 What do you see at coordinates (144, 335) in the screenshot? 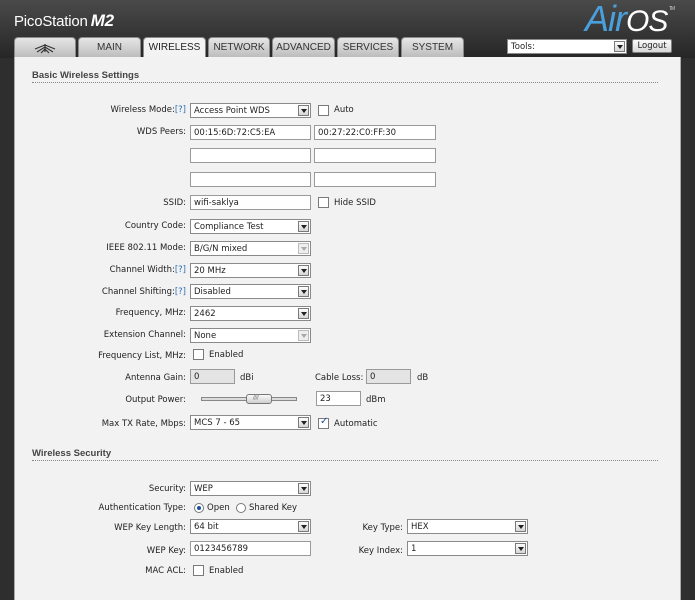
I see `extension-channel-label: Extension Channel:` at bounding box center [144, 335].